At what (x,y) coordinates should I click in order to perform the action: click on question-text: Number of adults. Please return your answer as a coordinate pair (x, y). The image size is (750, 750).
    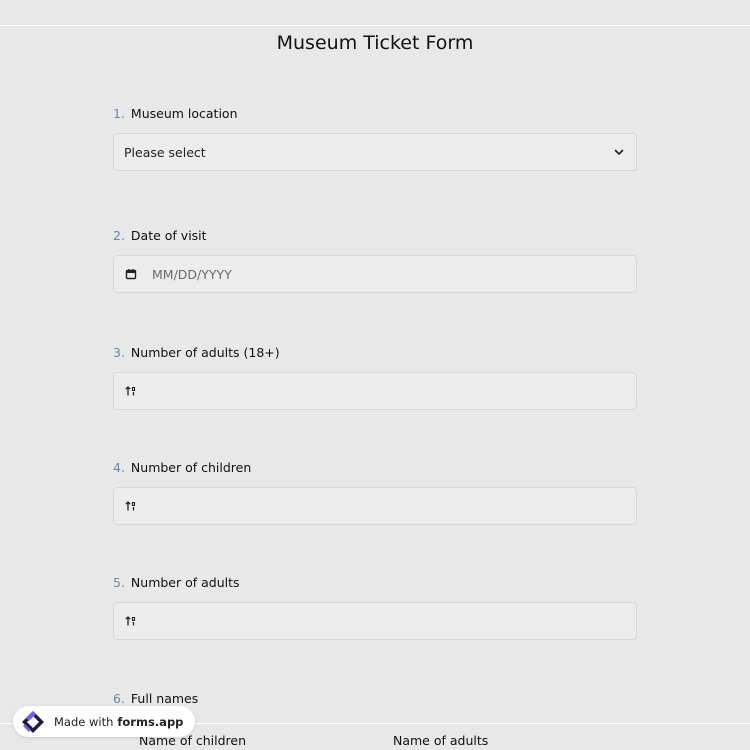
    Looking at the image, I should click on (185, 582).